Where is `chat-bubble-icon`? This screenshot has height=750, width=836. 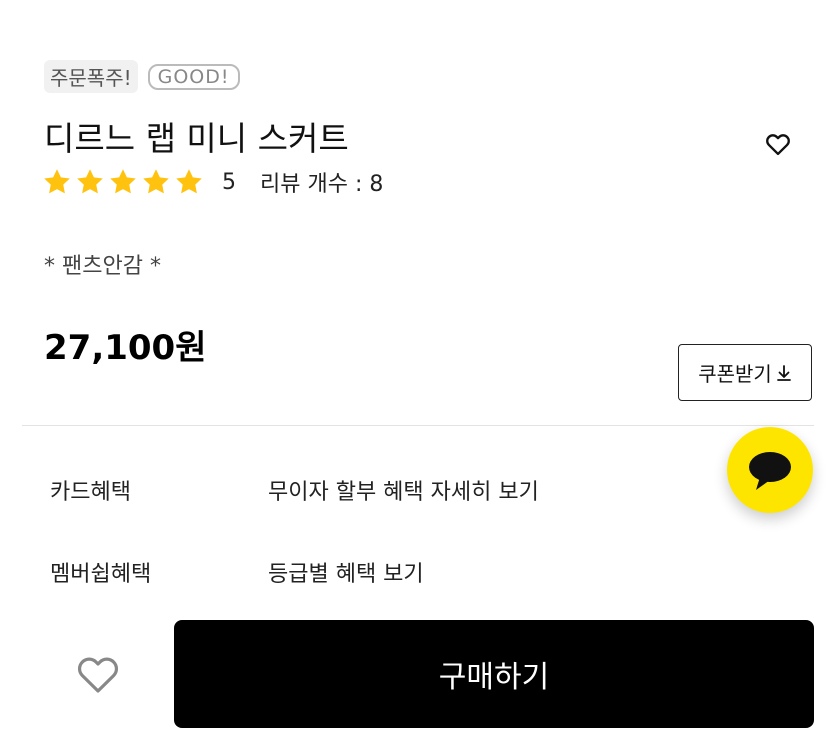
chat-bubble-icon is located at coordinates (770, 471).